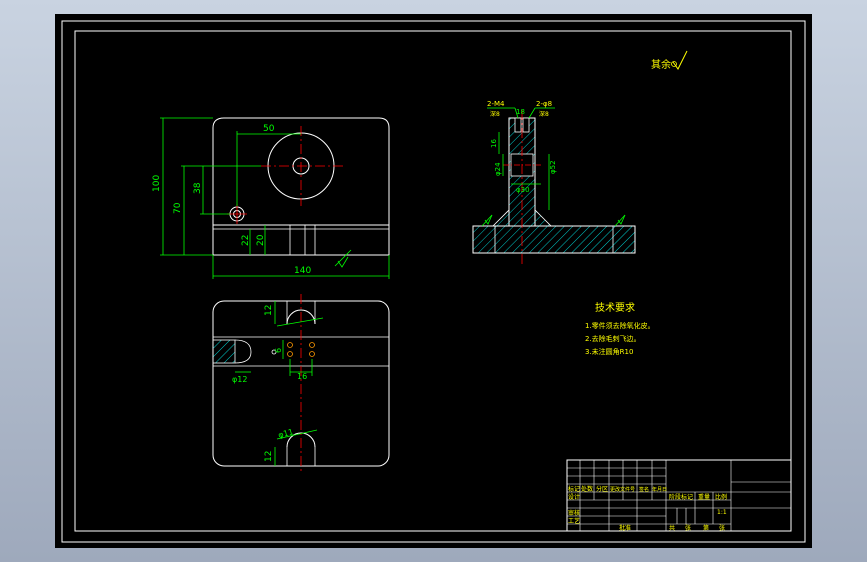 Image resolution: width=867 pixels, height=562 pixels. What do you see at coordinates (302, 271) in the screenshot?
I see `dim-140: 140` at bounding box center [302, 271].